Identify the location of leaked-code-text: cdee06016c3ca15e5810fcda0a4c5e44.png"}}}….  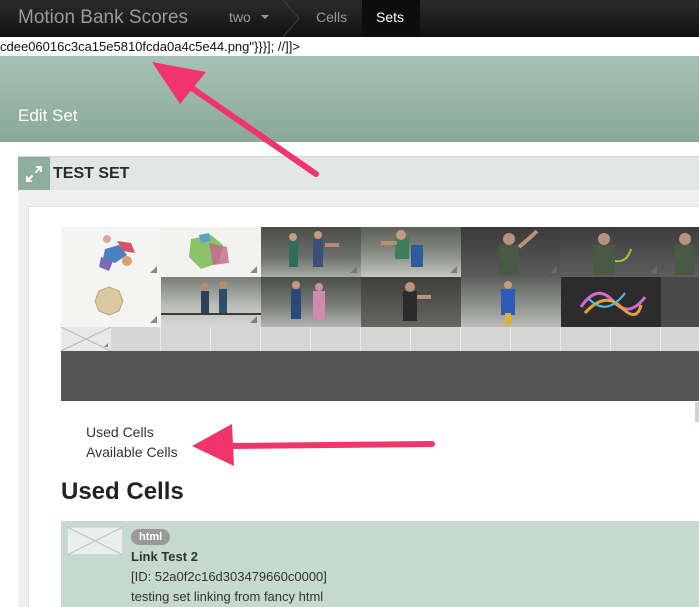
(150, 46).